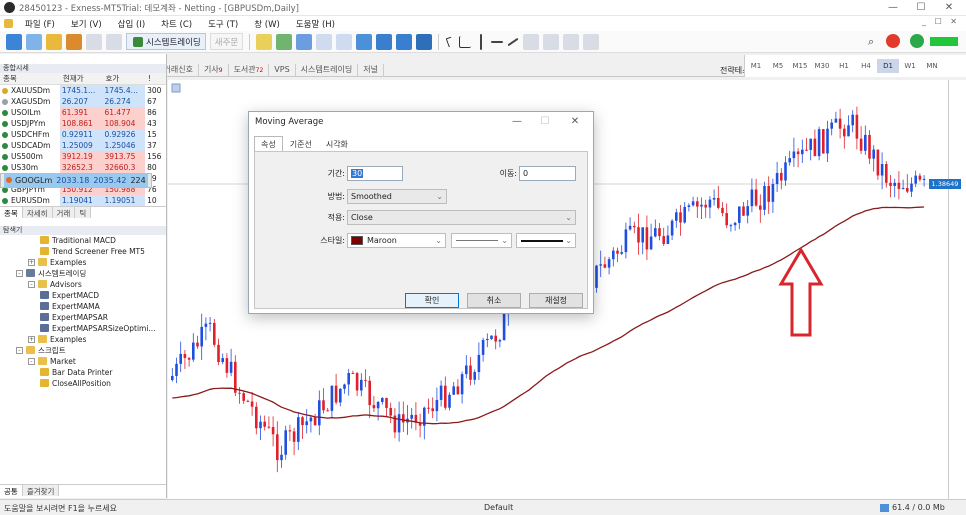 This screenshot has width=966, height=515. I want to click on menu-window: 창 (W), so click(267, 24).